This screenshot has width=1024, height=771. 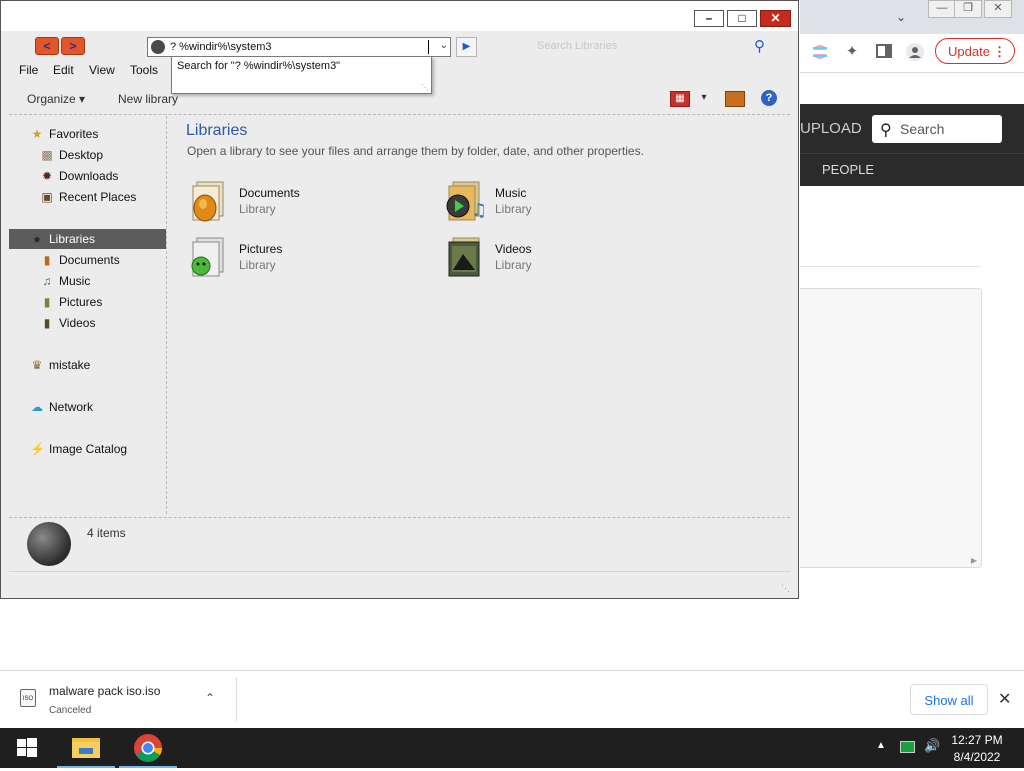 What do you see at coordinates (820, 52) in the screenshot?
I see `extension-flag-icon` at bounding box center [820, 52].